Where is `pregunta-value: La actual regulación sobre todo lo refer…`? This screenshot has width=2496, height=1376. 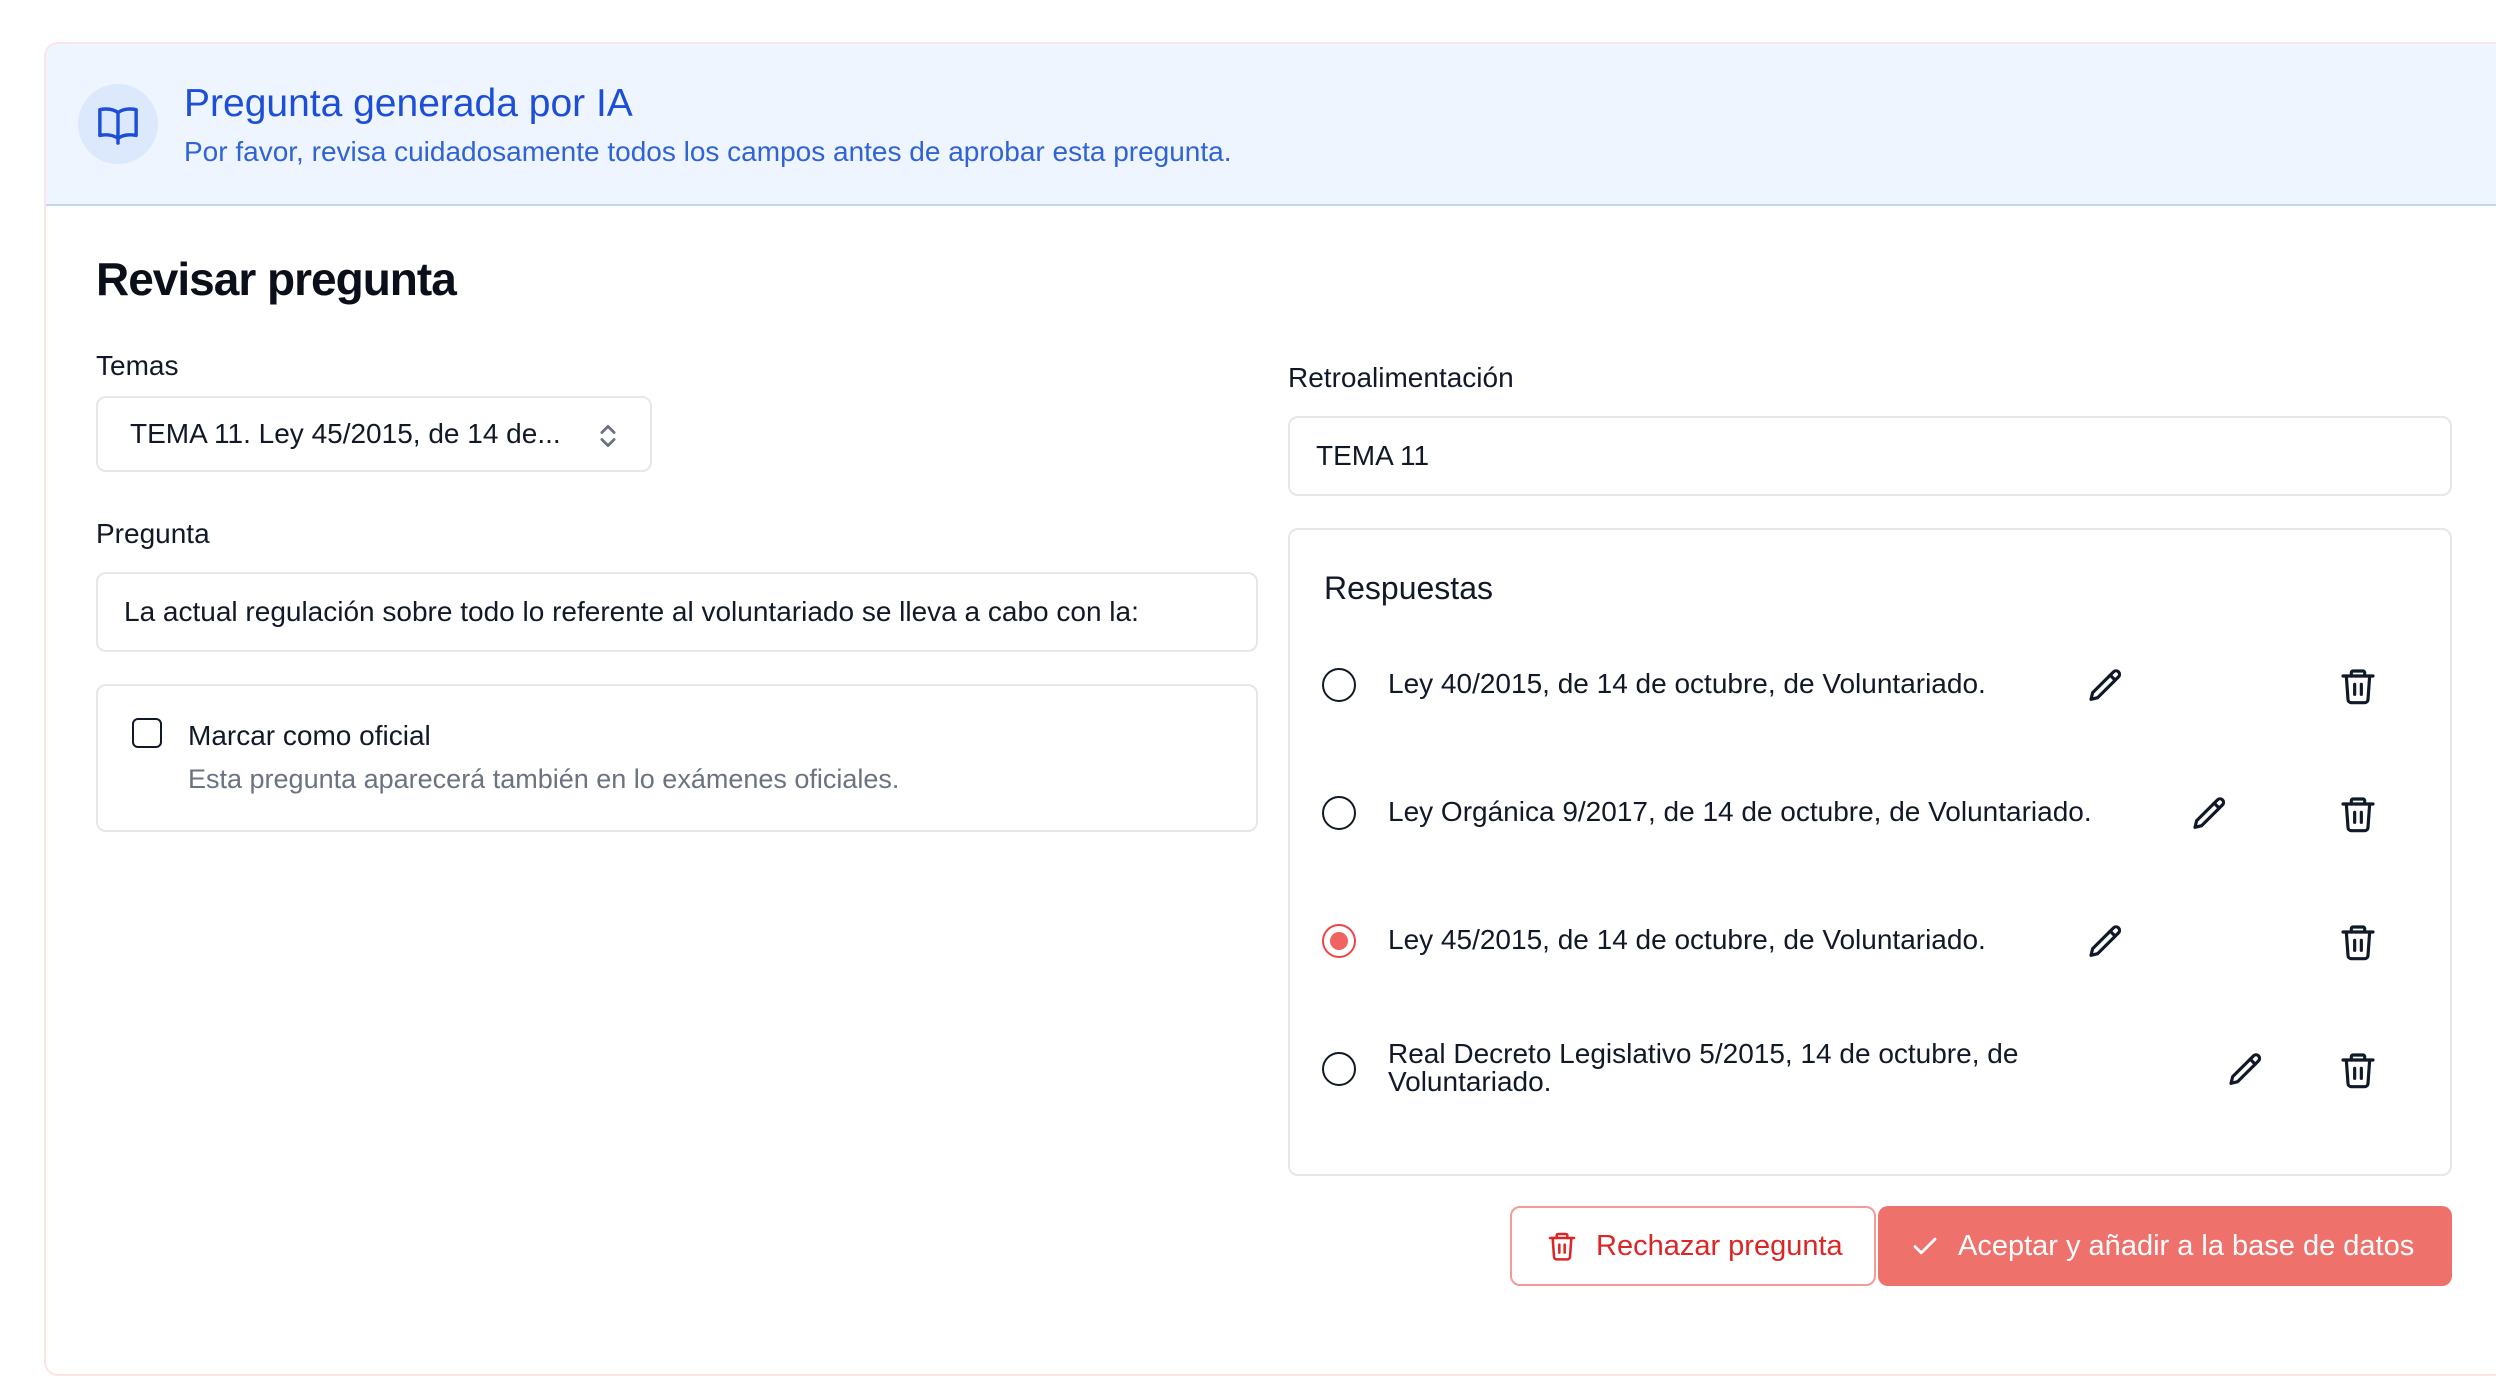
pregunta-value: La actual regulación sobre todo lo refer… is located at coordinates (631, 611).